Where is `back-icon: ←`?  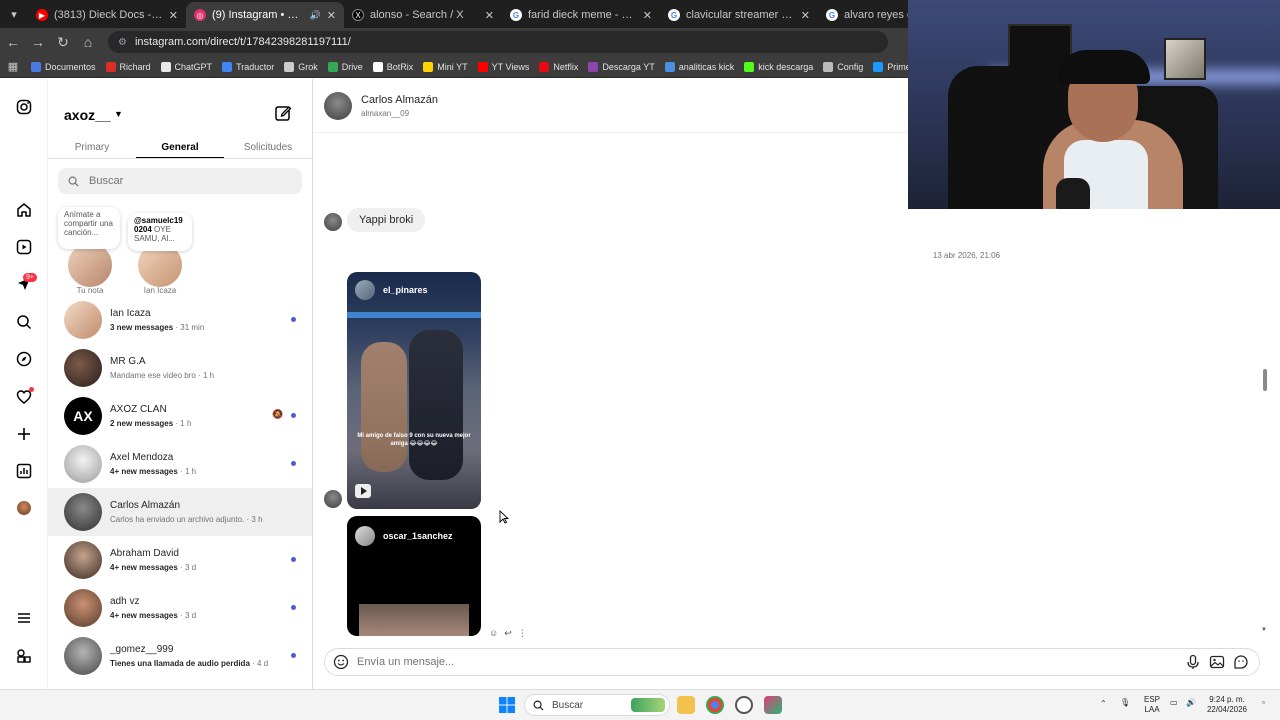 back-icon: ← is located at coordinates (13, 42).